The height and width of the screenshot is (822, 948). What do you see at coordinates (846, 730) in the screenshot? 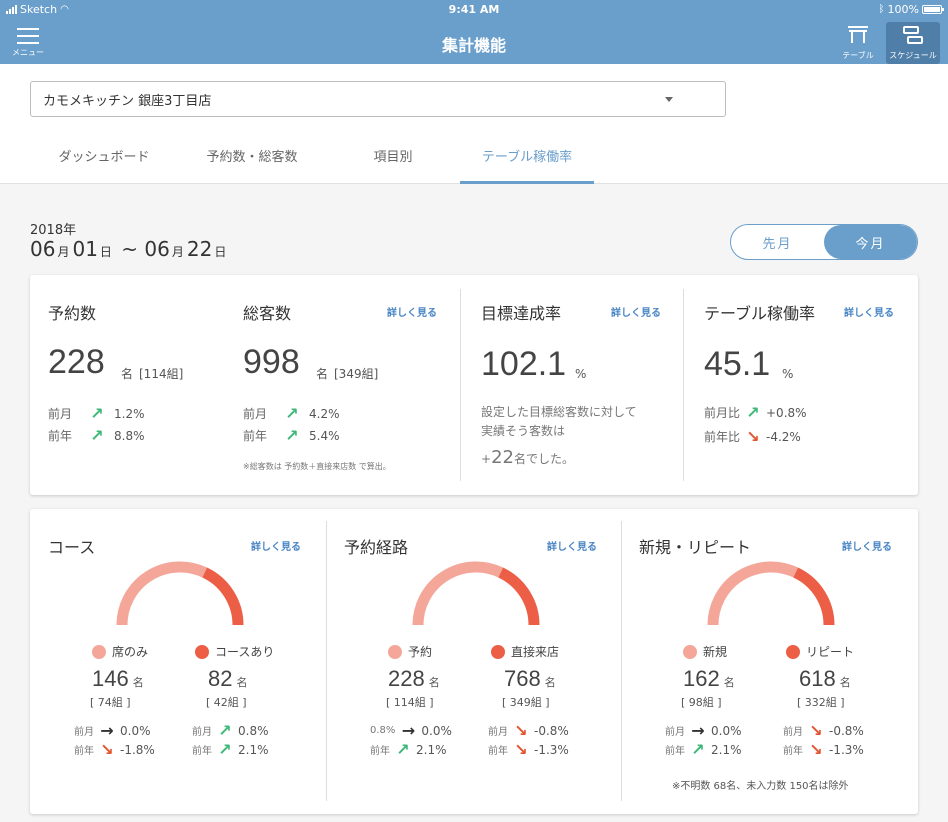
I see `trend-value: -0.8%` at bounding box center [846, 730].